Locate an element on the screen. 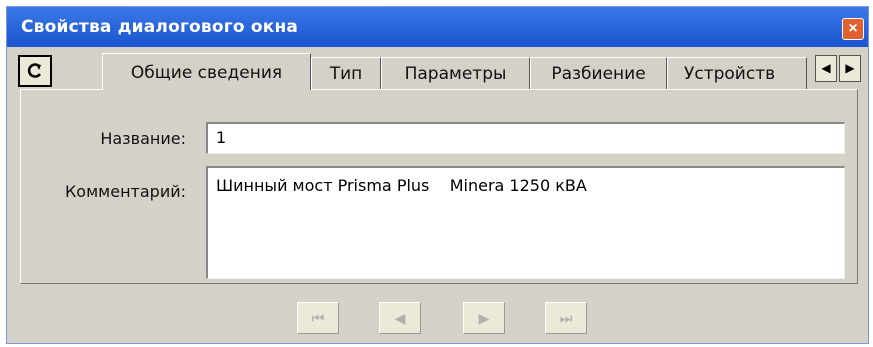 The image size is (873, 347). record-navigation: ⏮ ◀ ▶ ⏭ is located at coordinates (437, 320).